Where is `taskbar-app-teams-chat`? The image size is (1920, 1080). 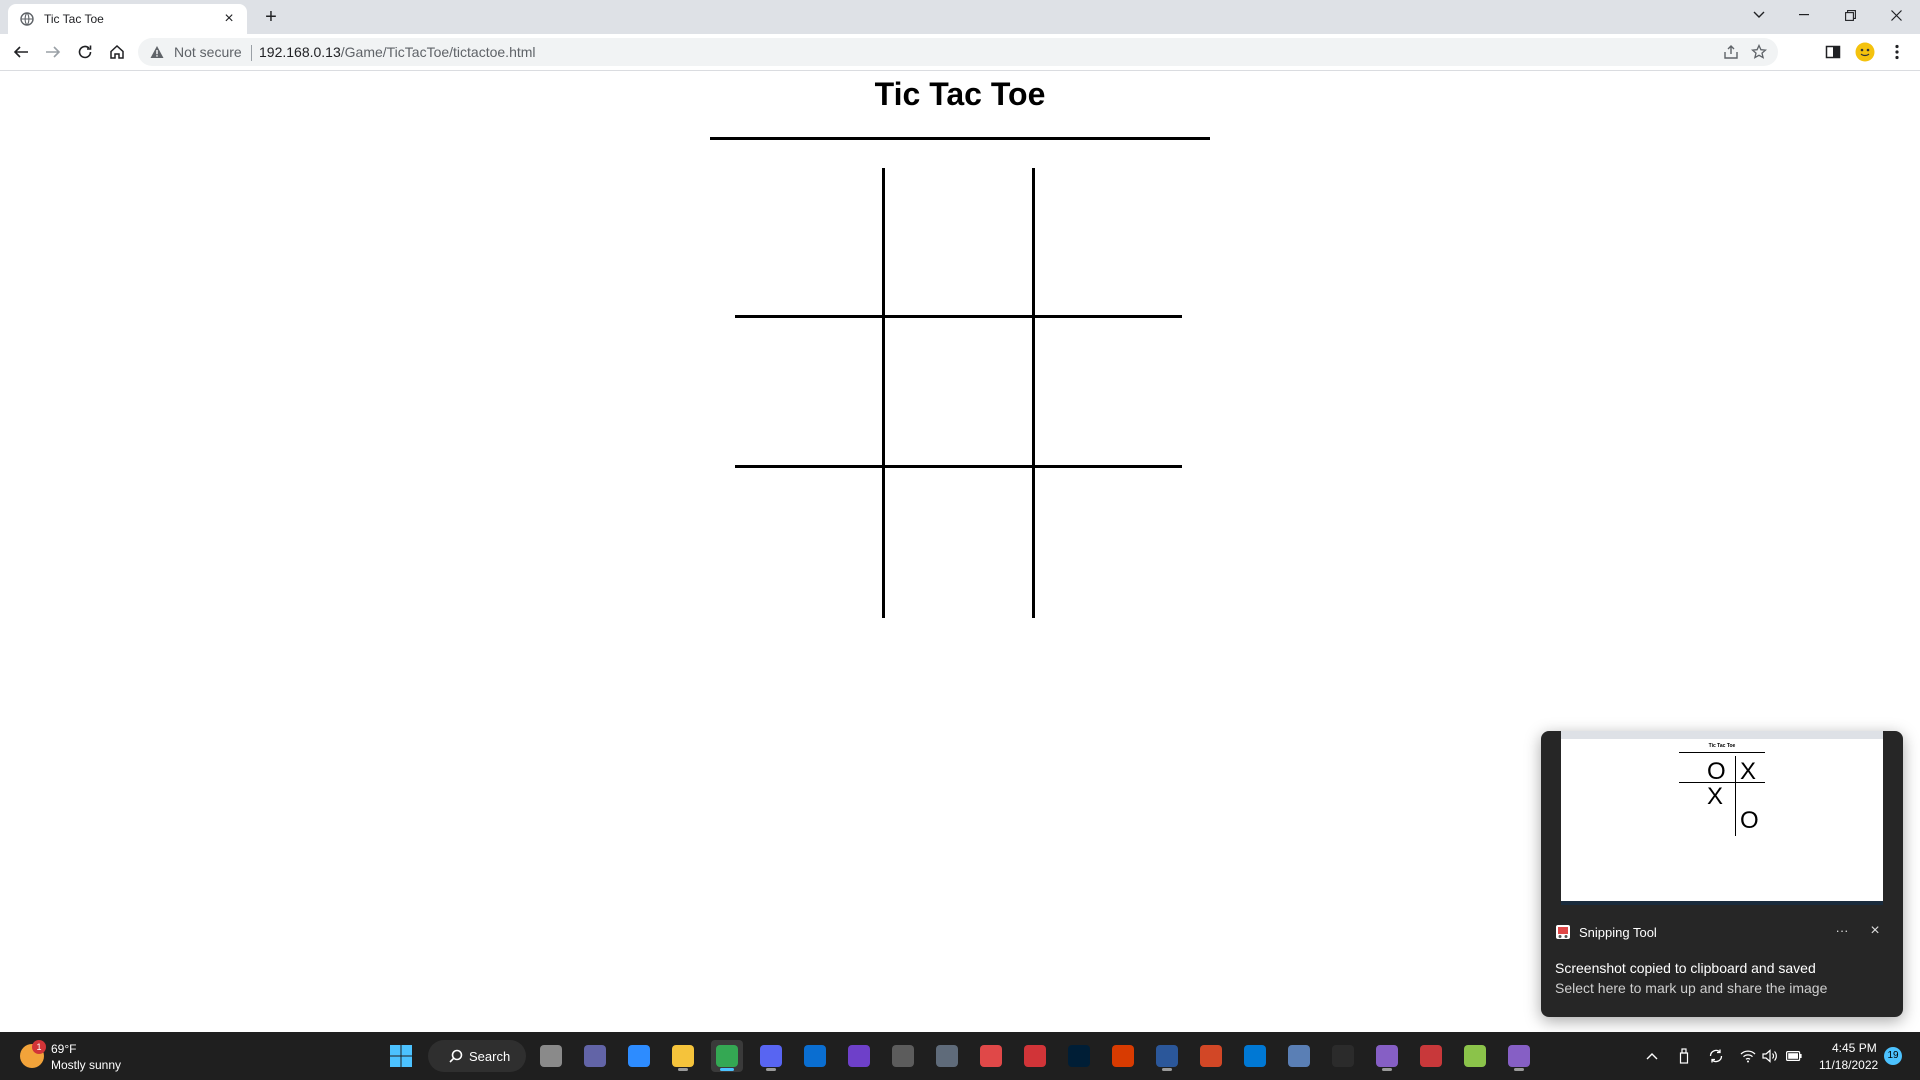
taskbar-app-teams-chat is located at coordinates (595, 1056).